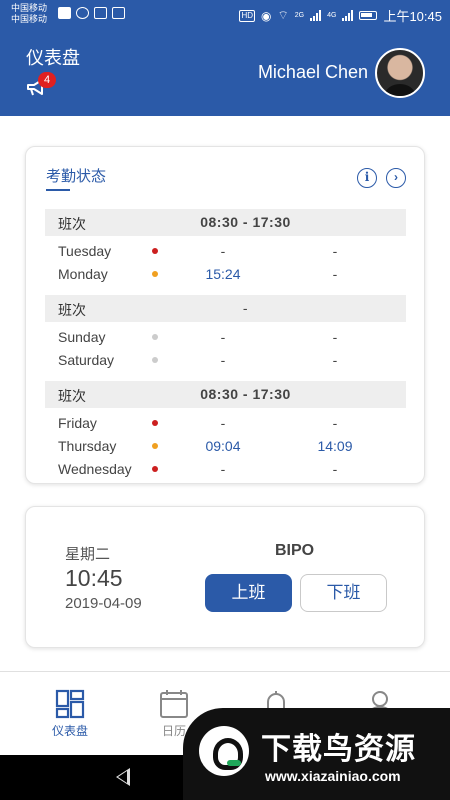  I want to click on network-4g-label: 4G, so click(332, 15).